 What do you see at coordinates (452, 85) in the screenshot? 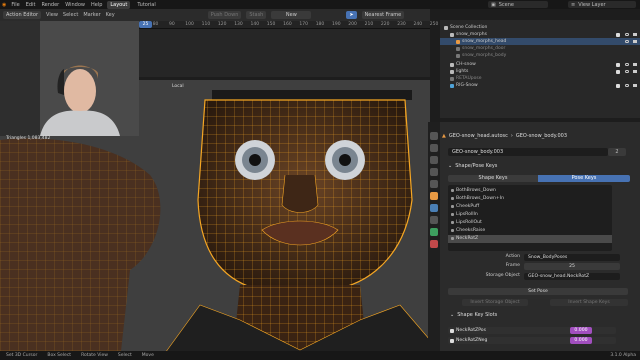
I see `armature-icon` at bounding box center [452, 85].